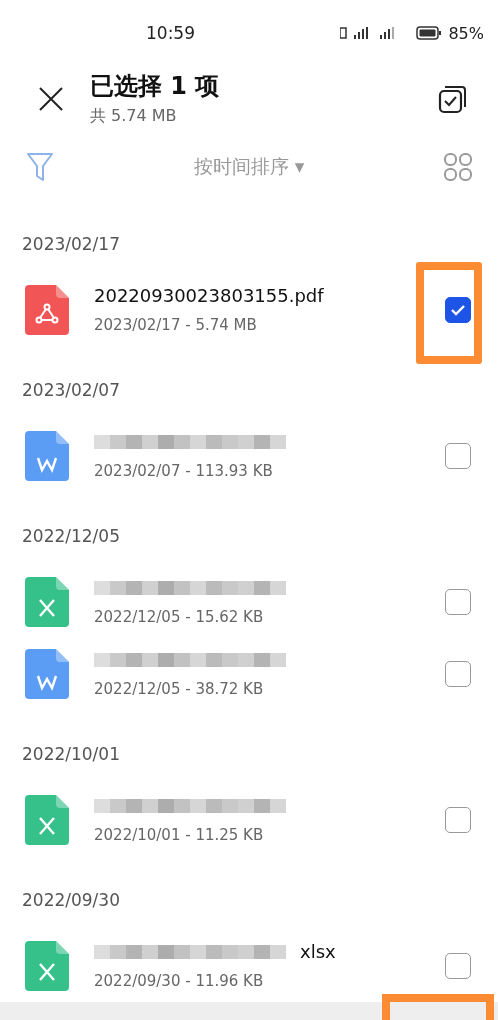 This screenshot has height=1020, width=498. Describe the element at coordinates (51, 99) in the screenshot. I see `close-icon` at that location.